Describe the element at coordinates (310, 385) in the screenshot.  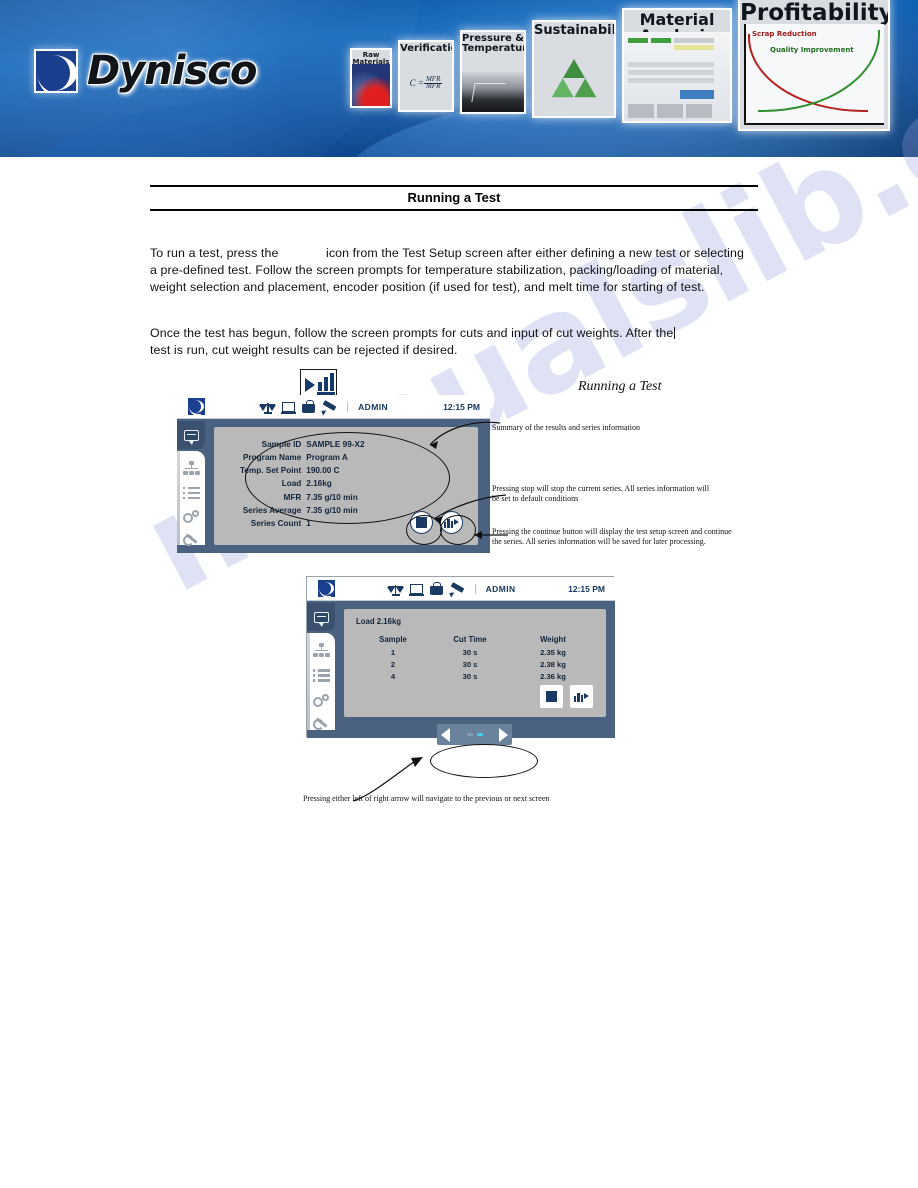
I see `play-triangle-icon` at that location.